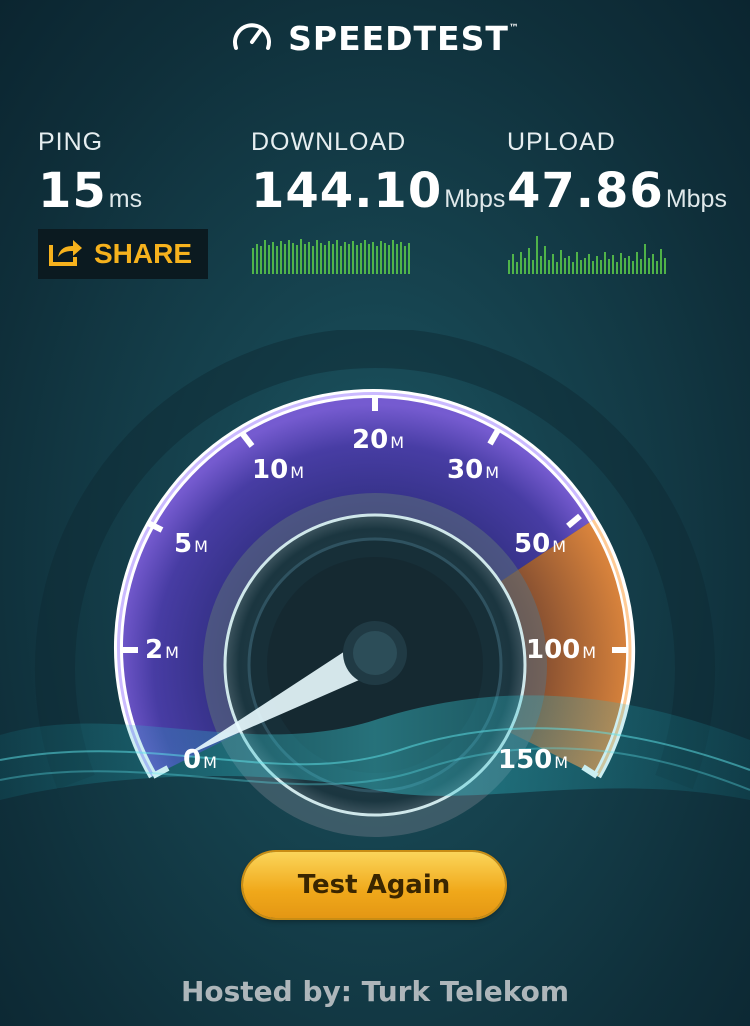  I want to click on upload-unit: Mbps, so click(696, 199).